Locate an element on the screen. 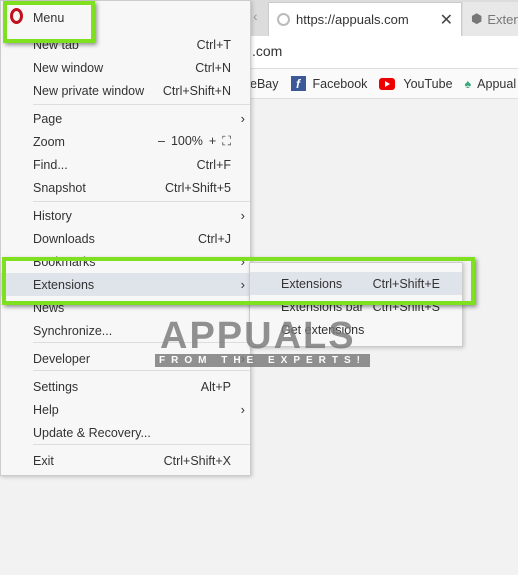  tab-title: https://appuals.com is located at coordinates (352, 19).